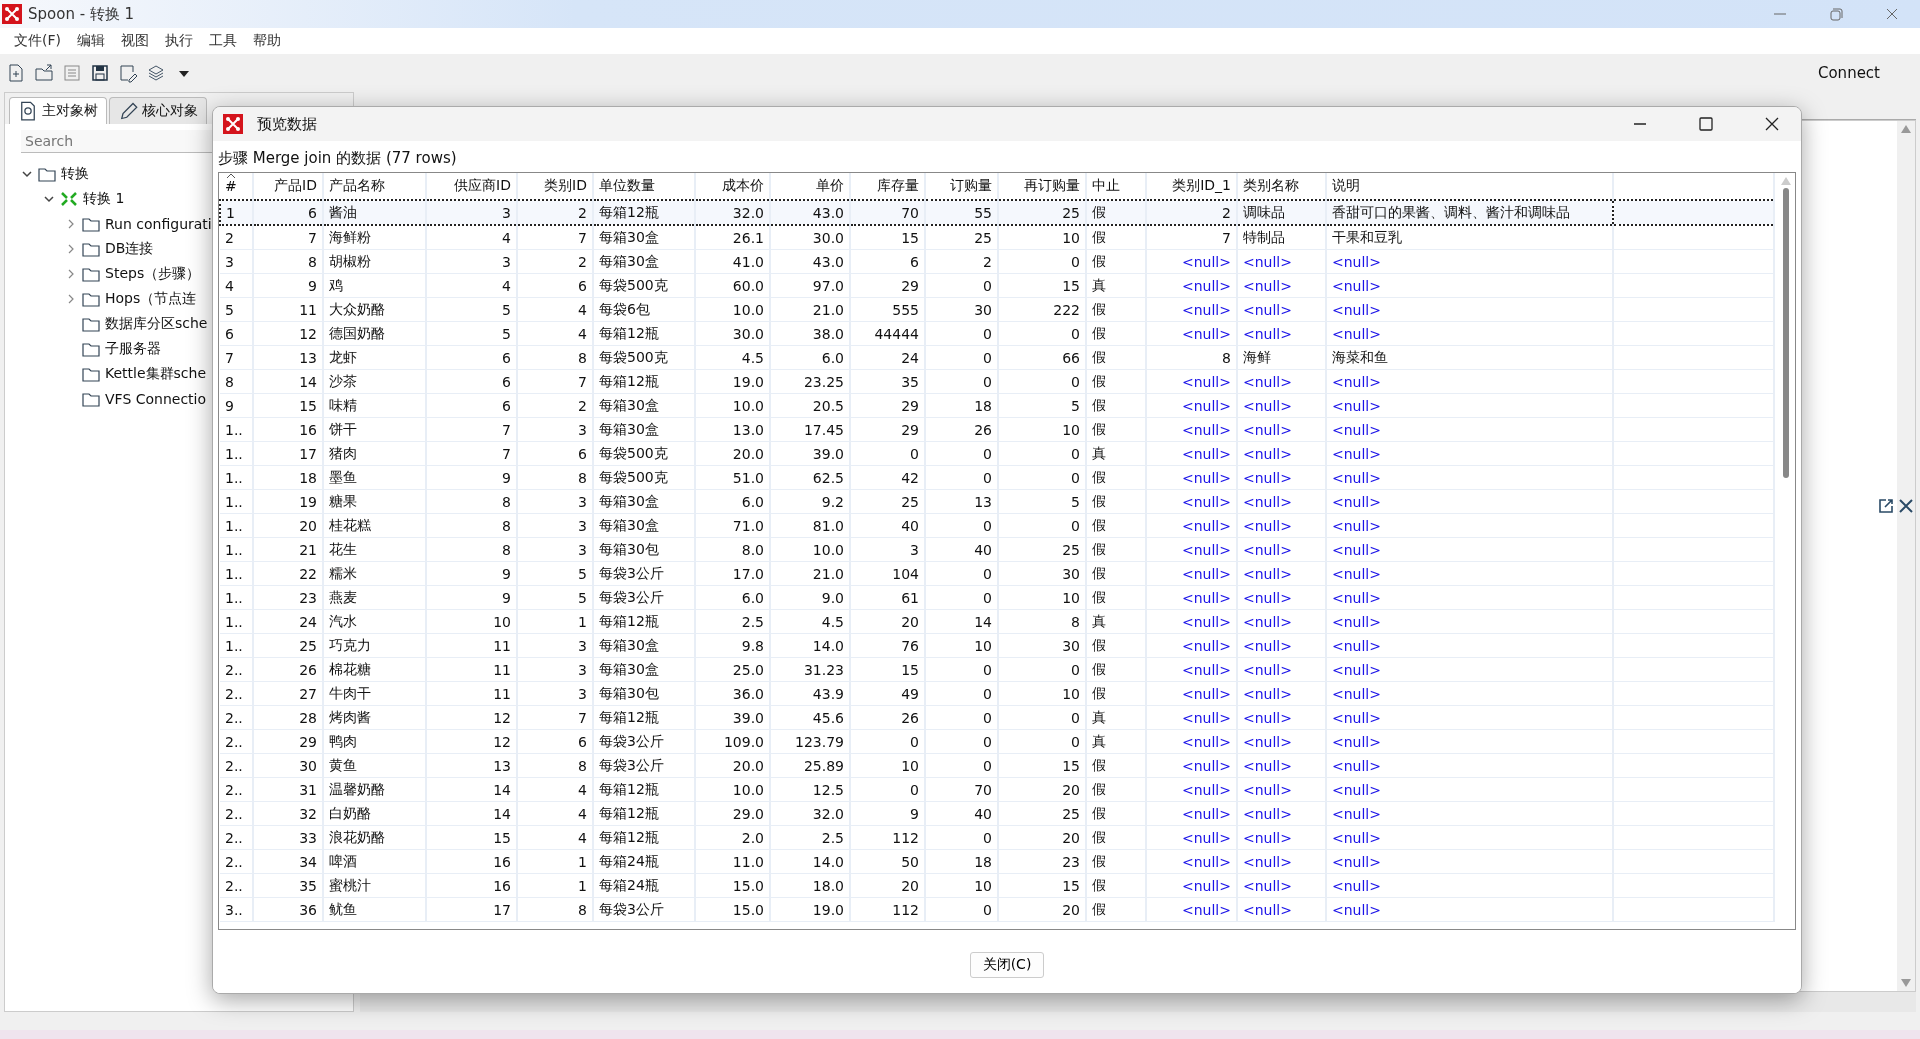 This screenshot has height=1039, width=1920. What do you see at coordinates (236, 381) in the screenshot?
I see `row-number: 8` at bounding box center [236, 381].